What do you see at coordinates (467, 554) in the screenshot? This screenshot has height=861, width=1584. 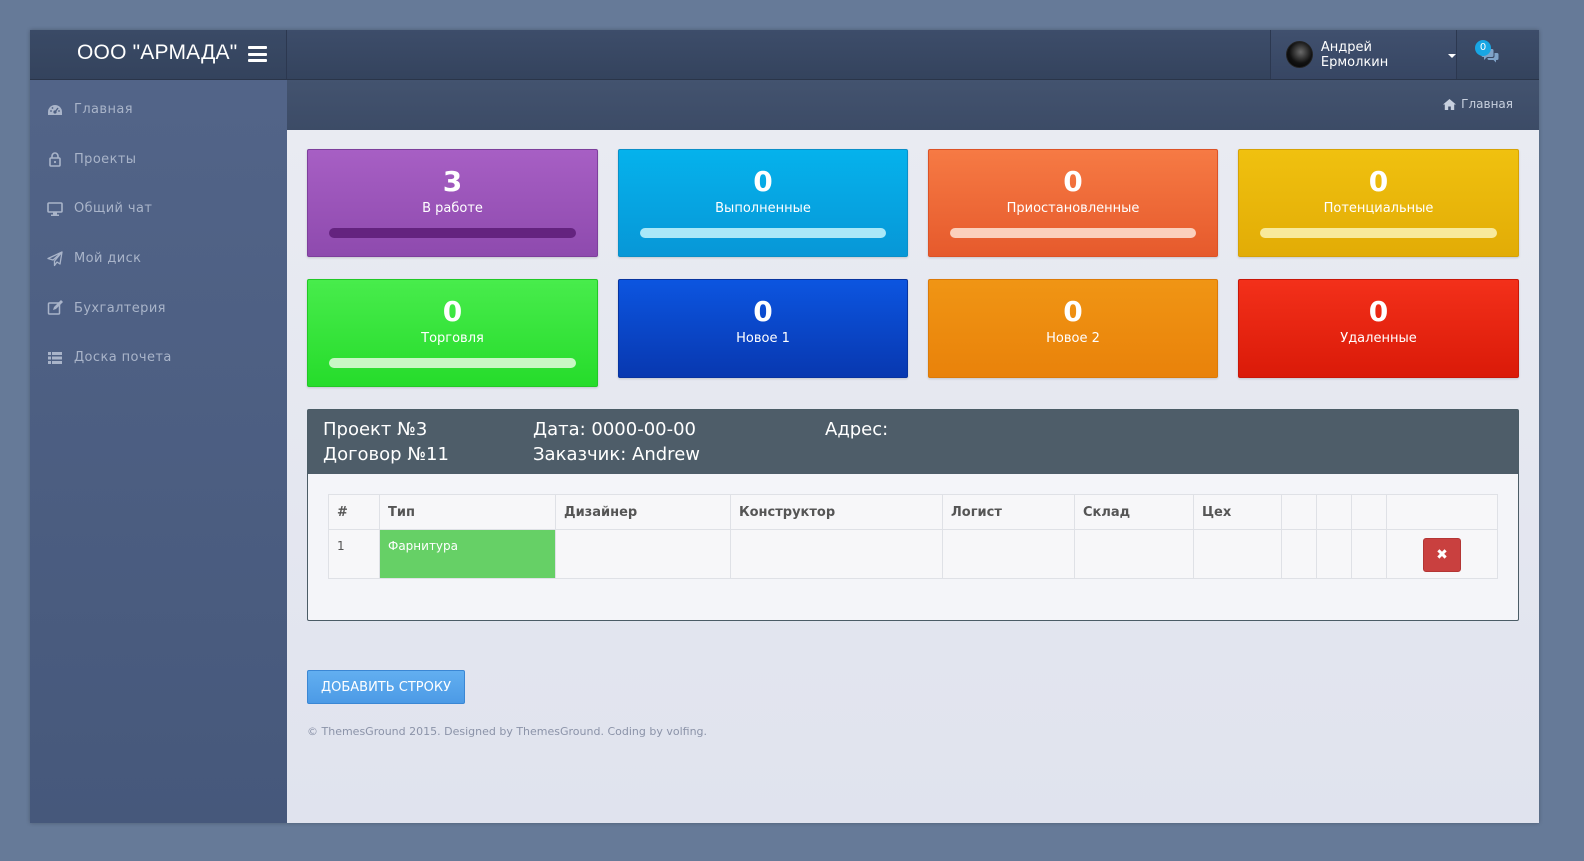 I see `cell-type: Фарнитура` at bounding box center [467, 554].